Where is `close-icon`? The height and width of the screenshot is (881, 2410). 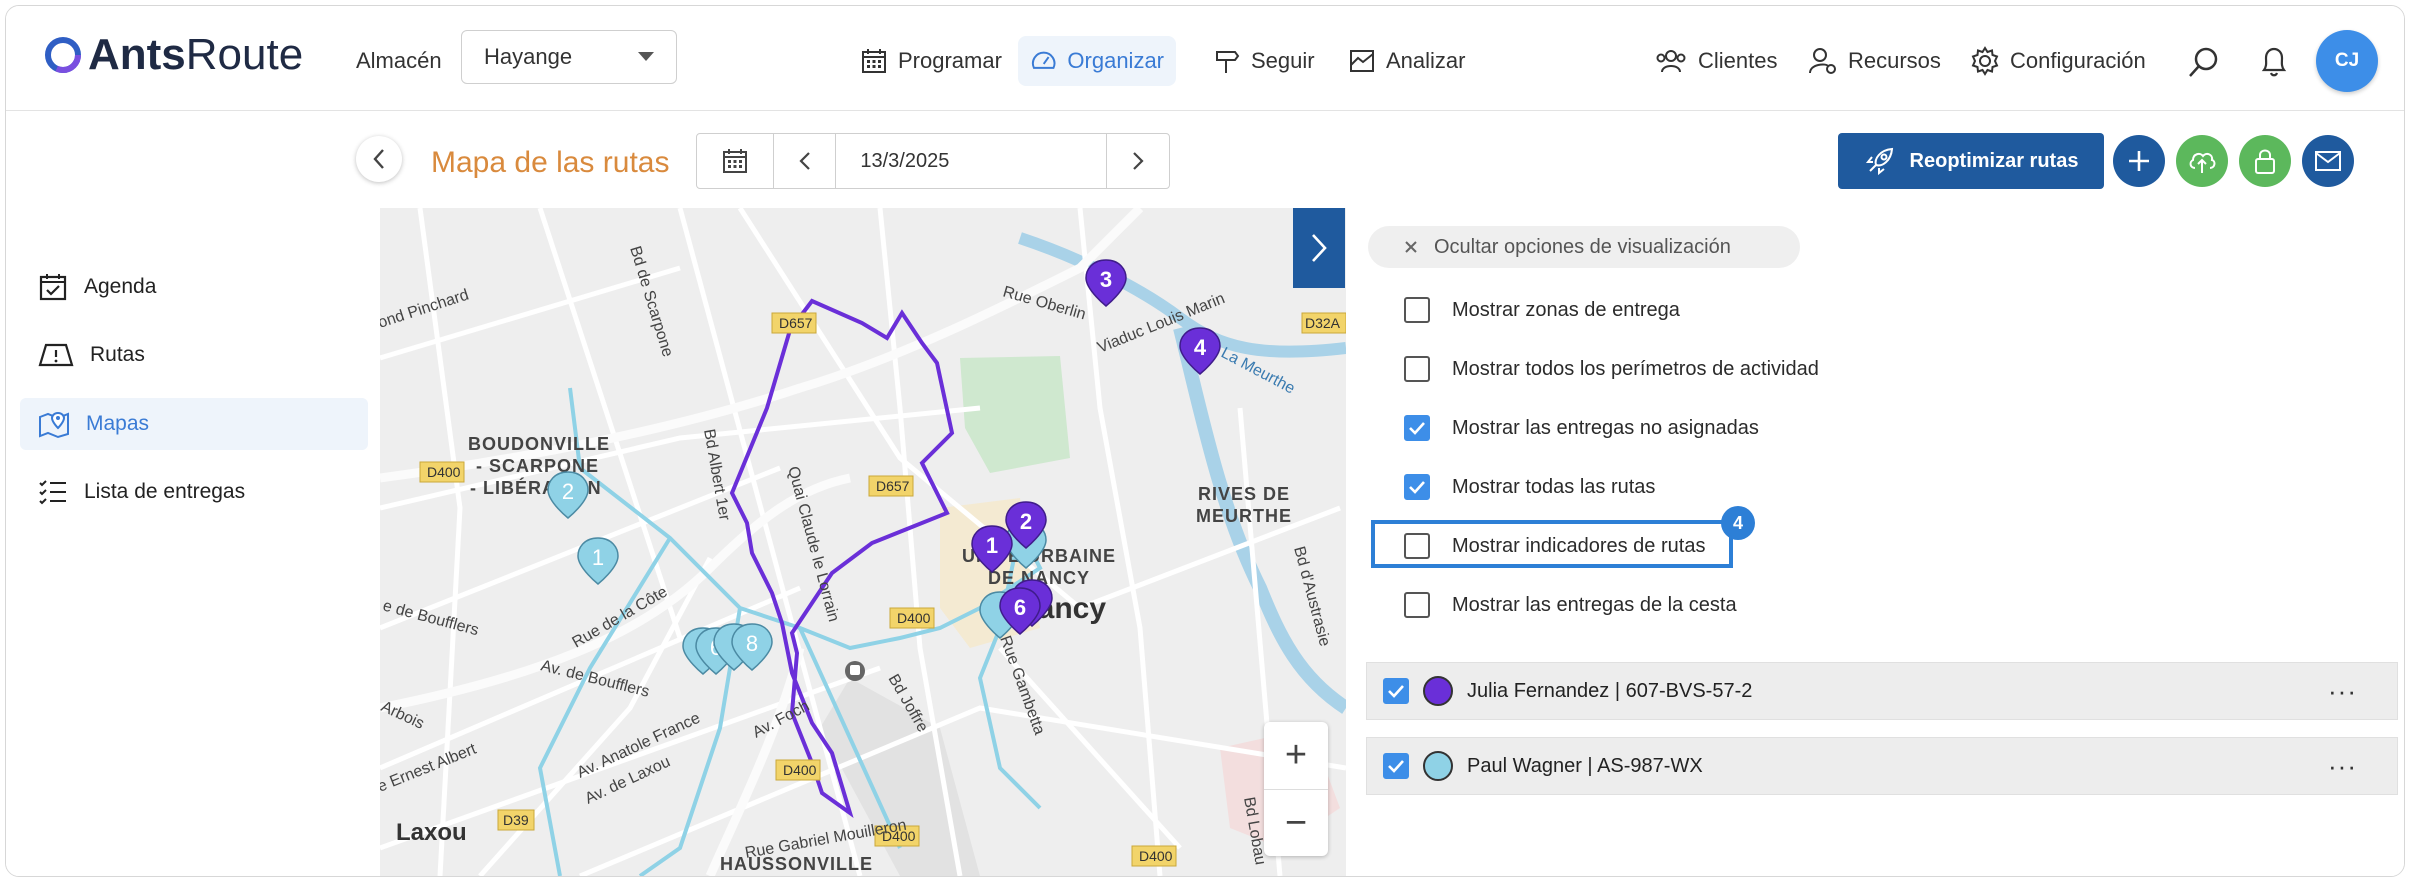 close-icon is located at coordinates (1411, 247).